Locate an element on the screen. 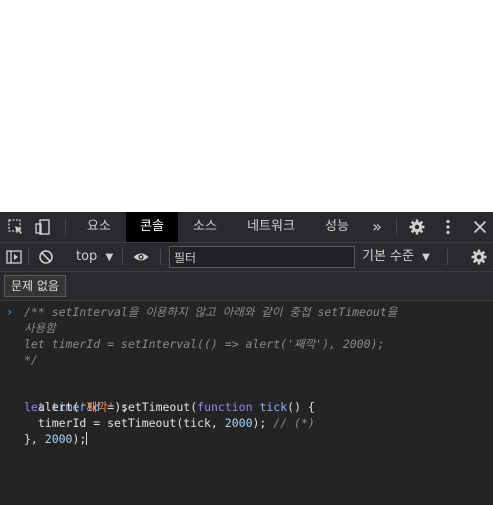  filter-input is located at coordinates (262, 258).